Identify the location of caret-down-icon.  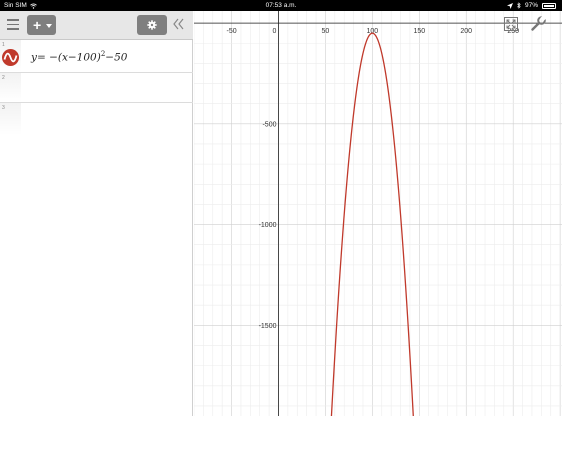
(49, 26).